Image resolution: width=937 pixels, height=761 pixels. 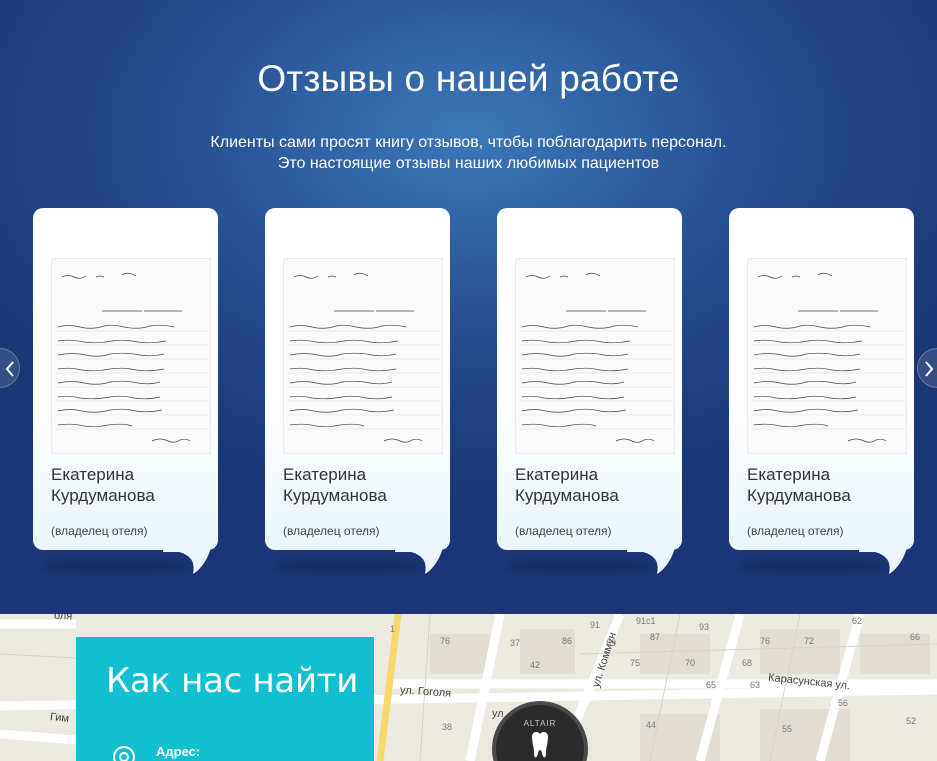 I want to click on house-number: 72, so click(x=809, y=641).